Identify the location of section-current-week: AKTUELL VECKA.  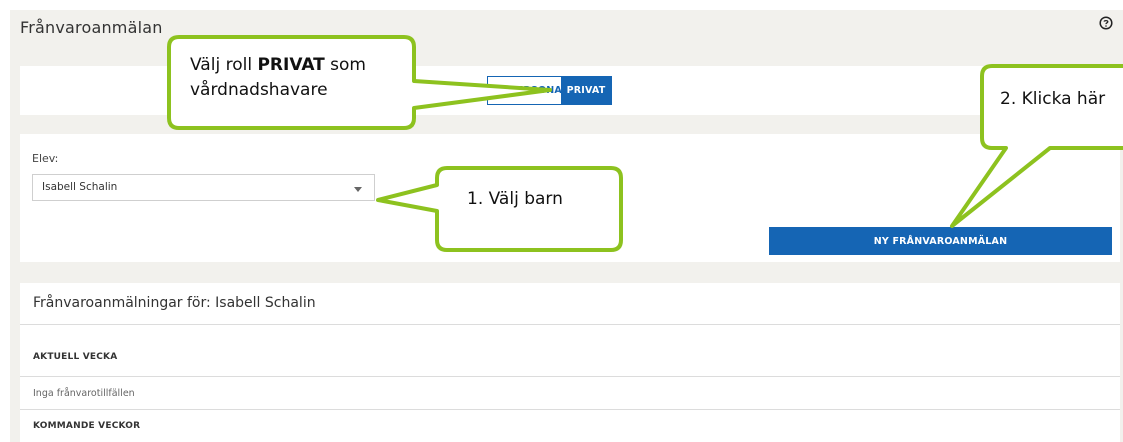
(75, 357).